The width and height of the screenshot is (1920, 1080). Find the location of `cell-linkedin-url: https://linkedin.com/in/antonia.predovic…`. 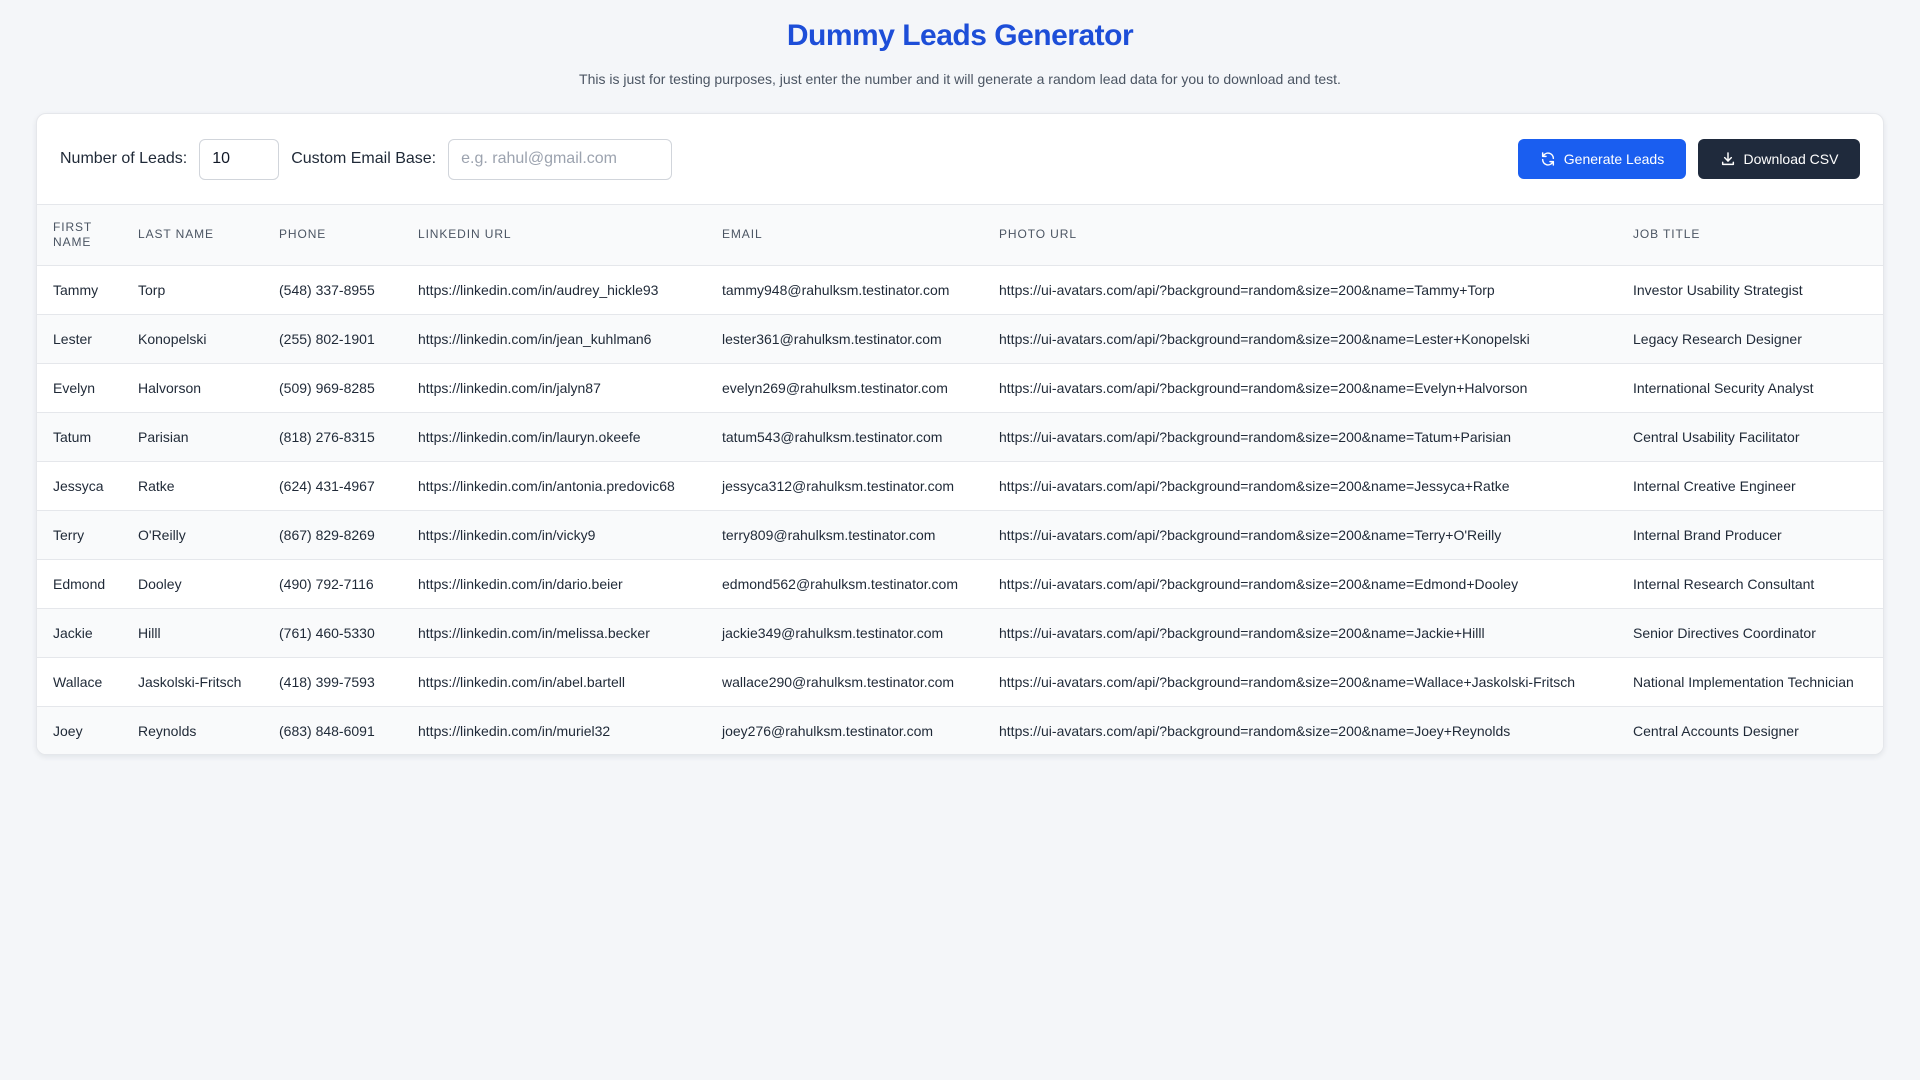

cell-linkedin-url: https://linkedin.com/in/antonia.predovic… is located at coordinates (554, 486).